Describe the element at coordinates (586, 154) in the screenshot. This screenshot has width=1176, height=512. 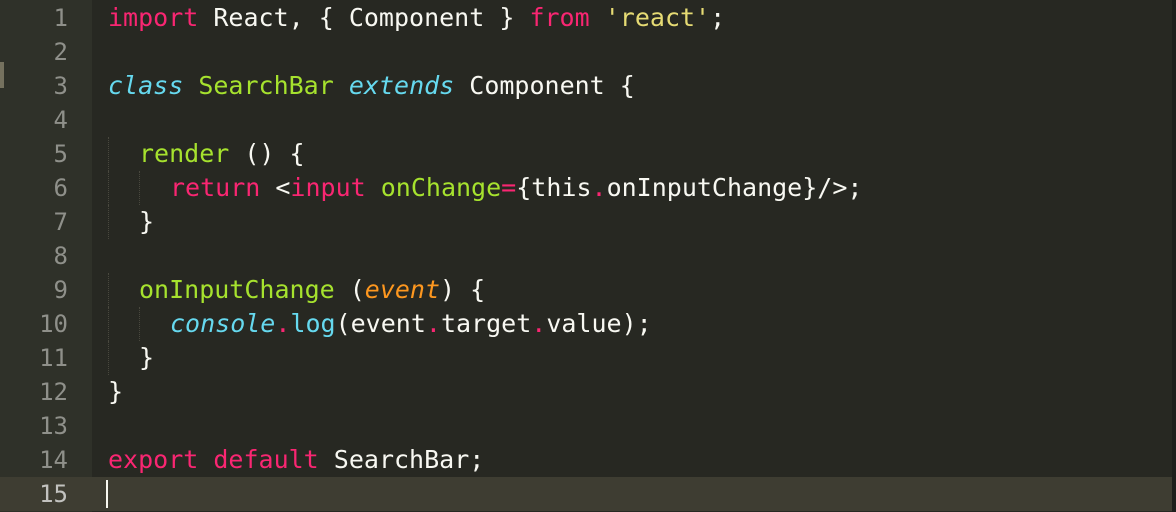
I see `code-line: 5 render () {` at that location.